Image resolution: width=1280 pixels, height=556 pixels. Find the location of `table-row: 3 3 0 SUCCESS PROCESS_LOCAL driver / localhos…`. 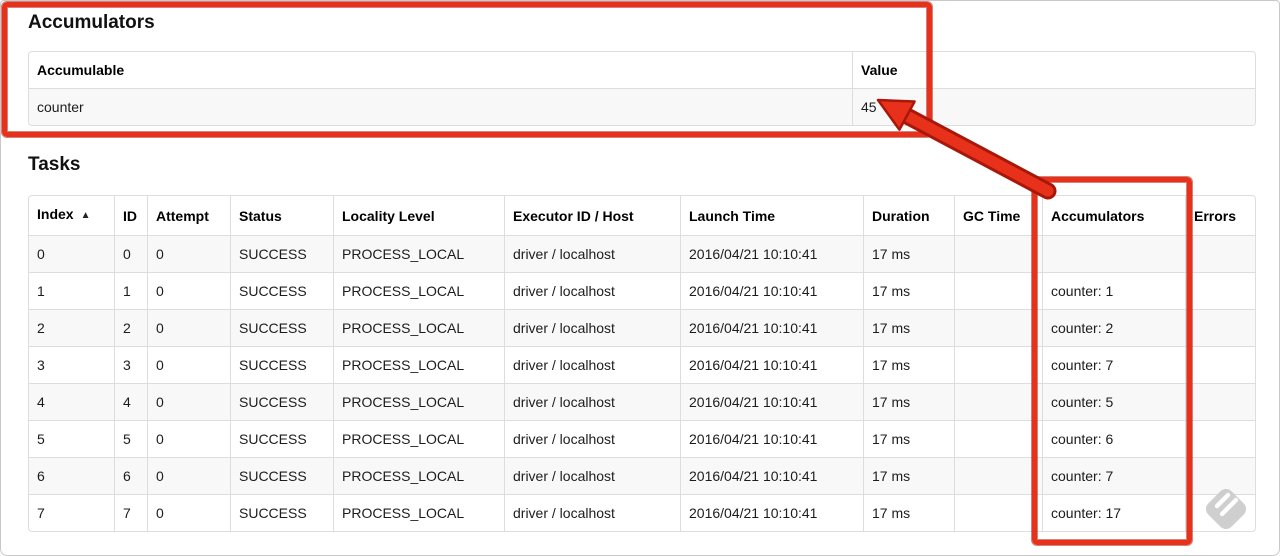

table-row: 3 3 0 SUCCESS PROCESS_LOCAL driver / localhos… is located at coordinates (642, 364).